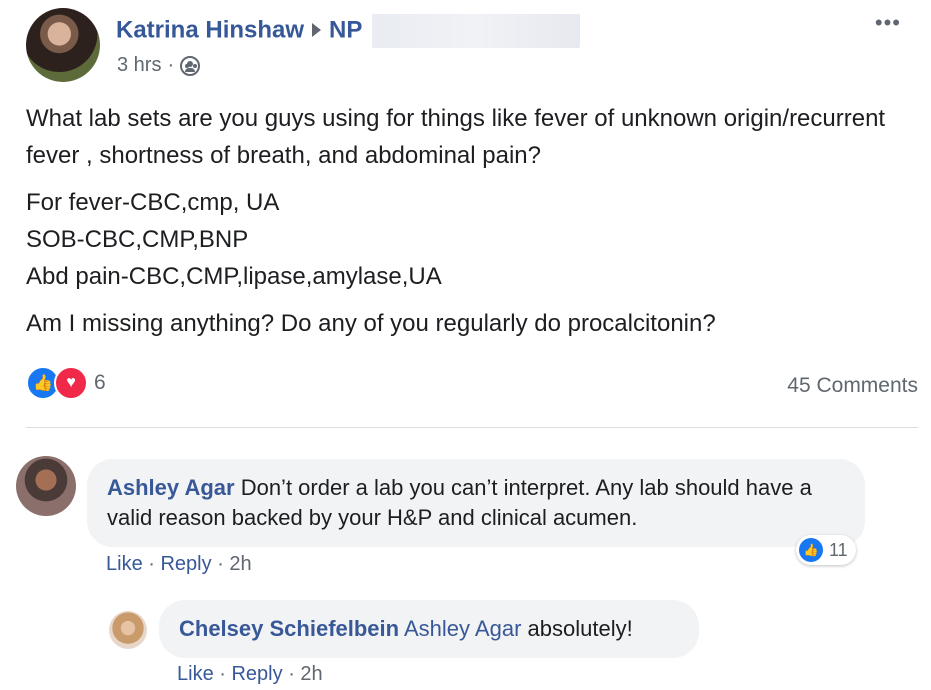 The width and height of the screenshot is (931, 690). Describe the element at coordinates (317, 30) in the screenshot. I see `triangle-right-icon` at that location.